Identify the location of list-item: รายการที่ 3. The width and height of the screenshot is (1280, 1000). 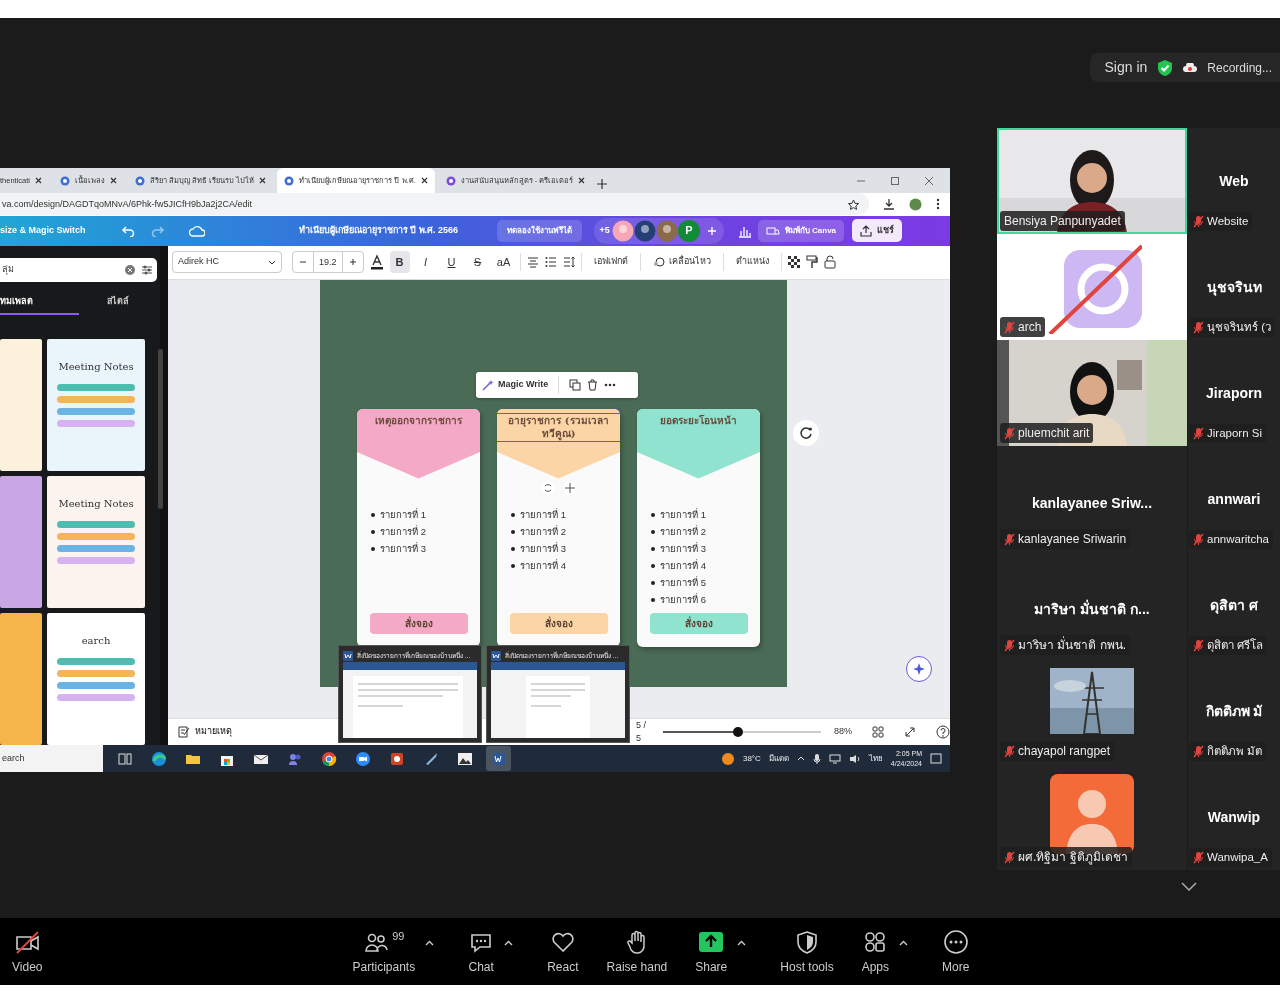
(683, 548).